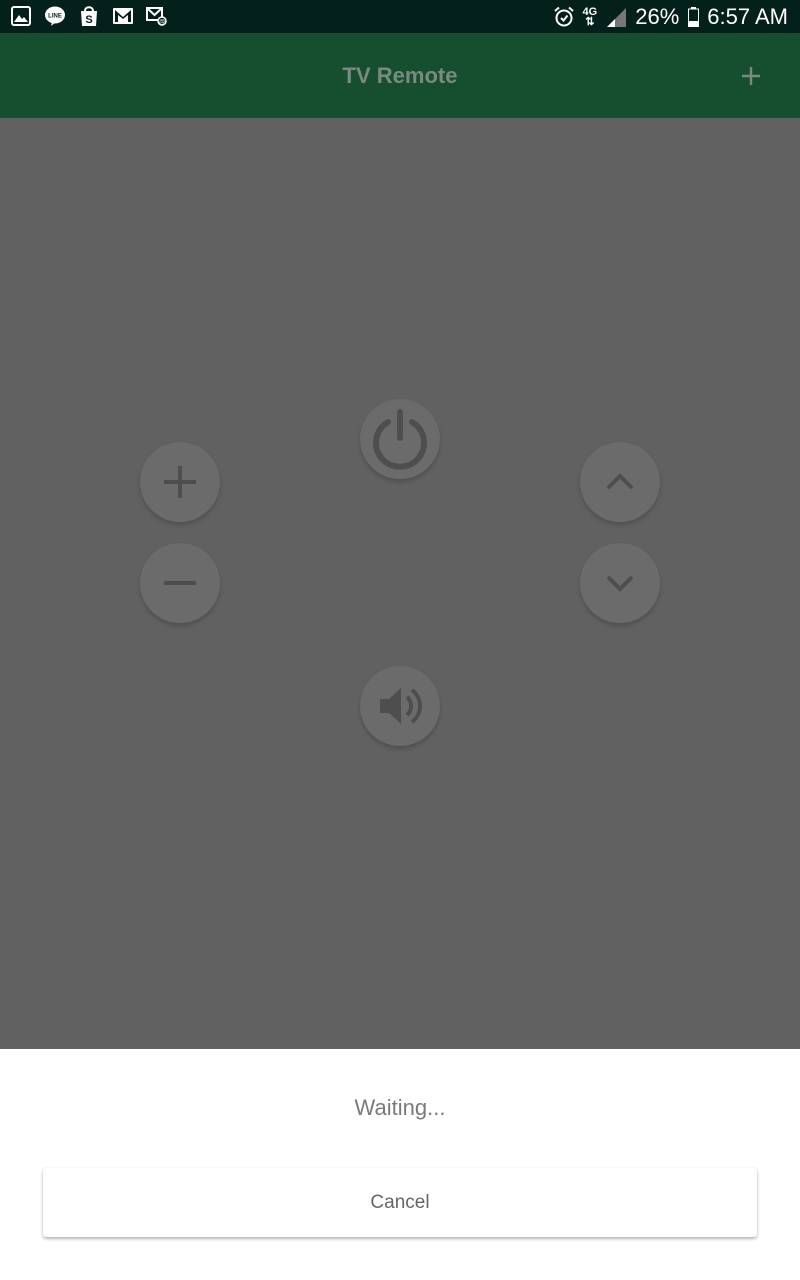  I want to click on gallery-icon, so click(21, 16).